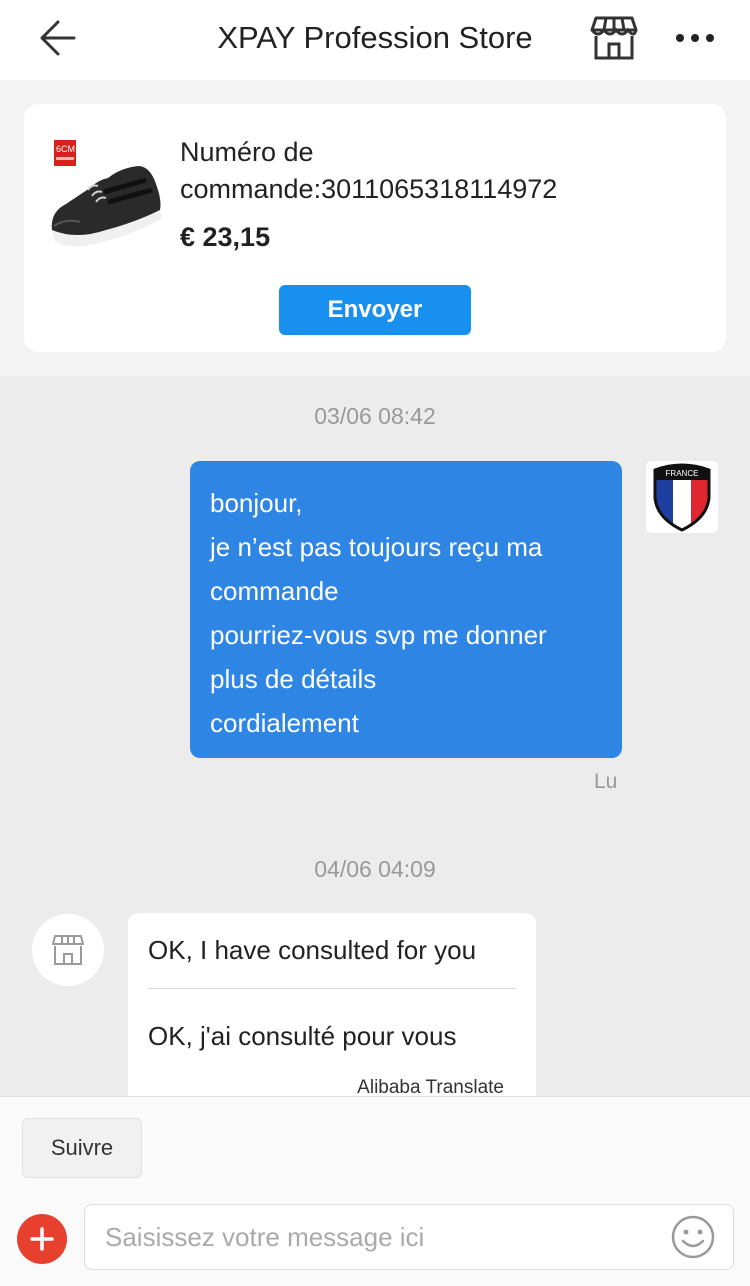 Image resolution: width=750 pixels, height=1286 pixels. Describe the element at coordinates (225, 237) in the screenshot. I see `order-price: € 23,15` at that location.